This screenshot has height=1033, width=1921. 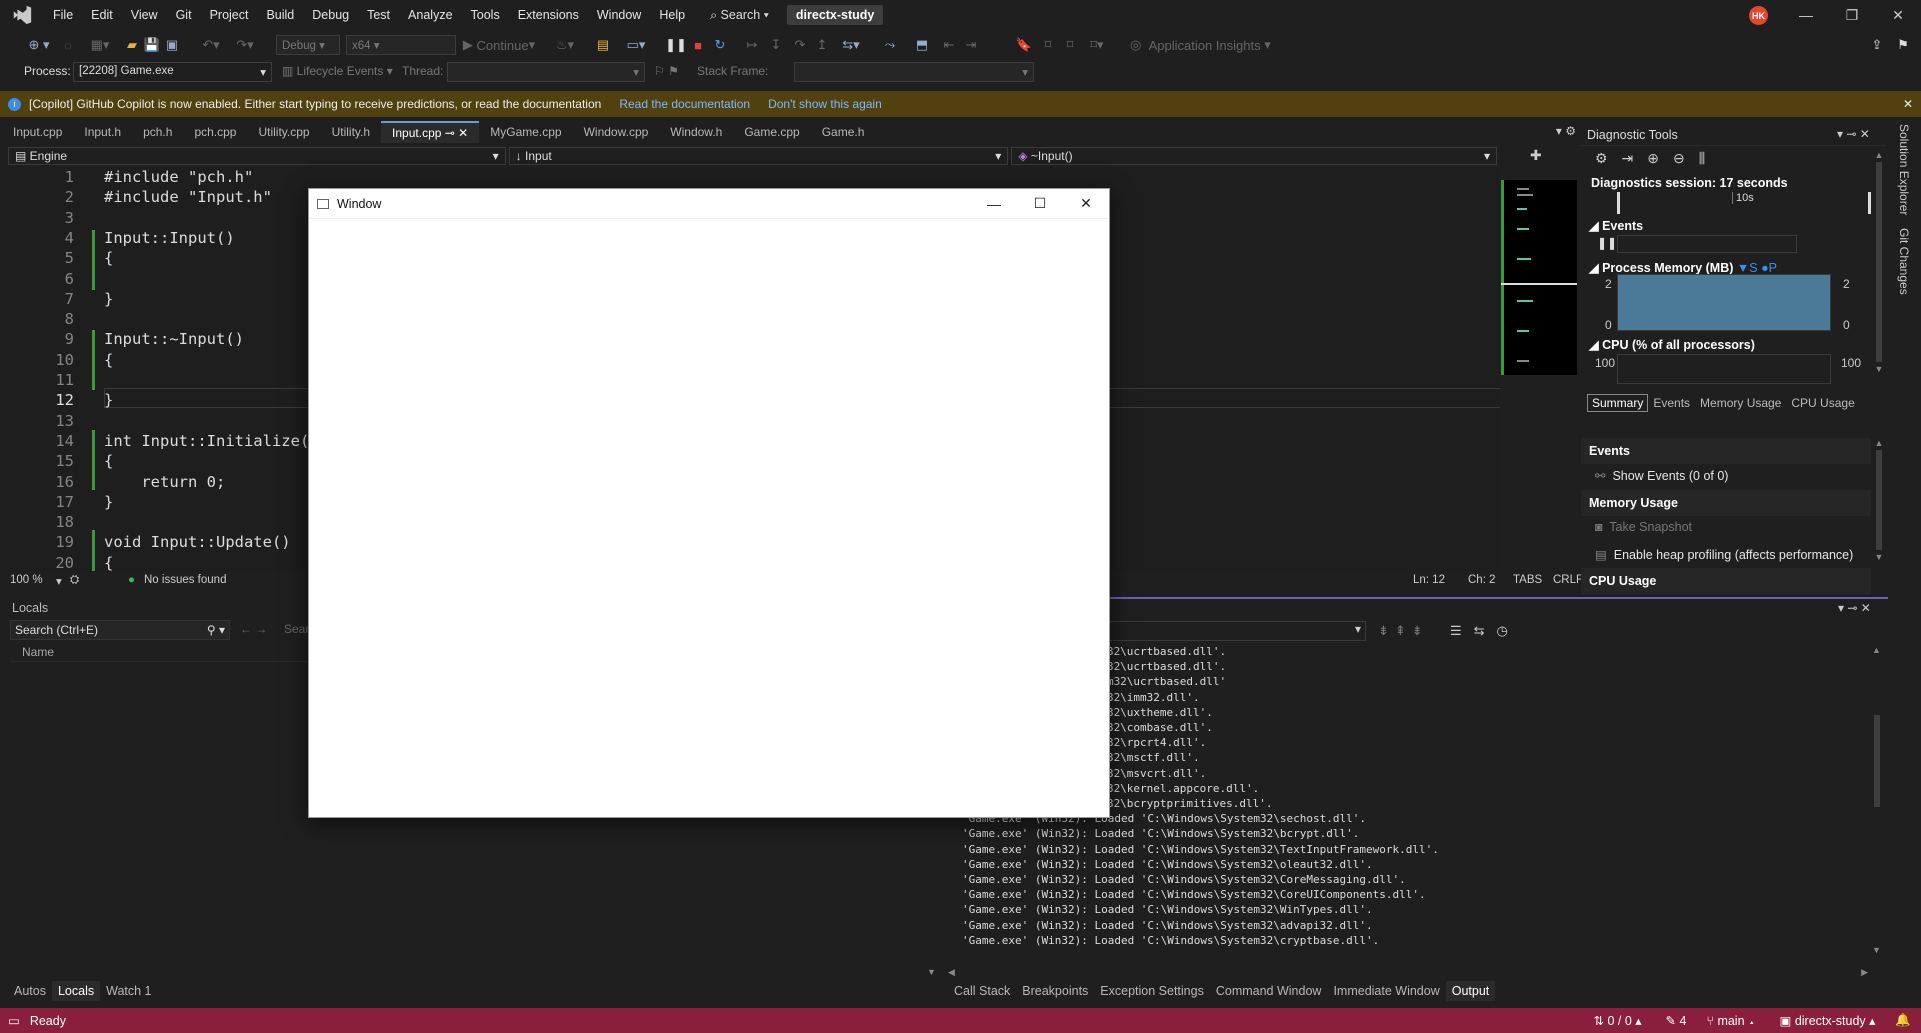 What do you see at coordinates (430, 15) in the screenshot?
I see `menu-analyze: Analyze` at bounding box center [430, 15].